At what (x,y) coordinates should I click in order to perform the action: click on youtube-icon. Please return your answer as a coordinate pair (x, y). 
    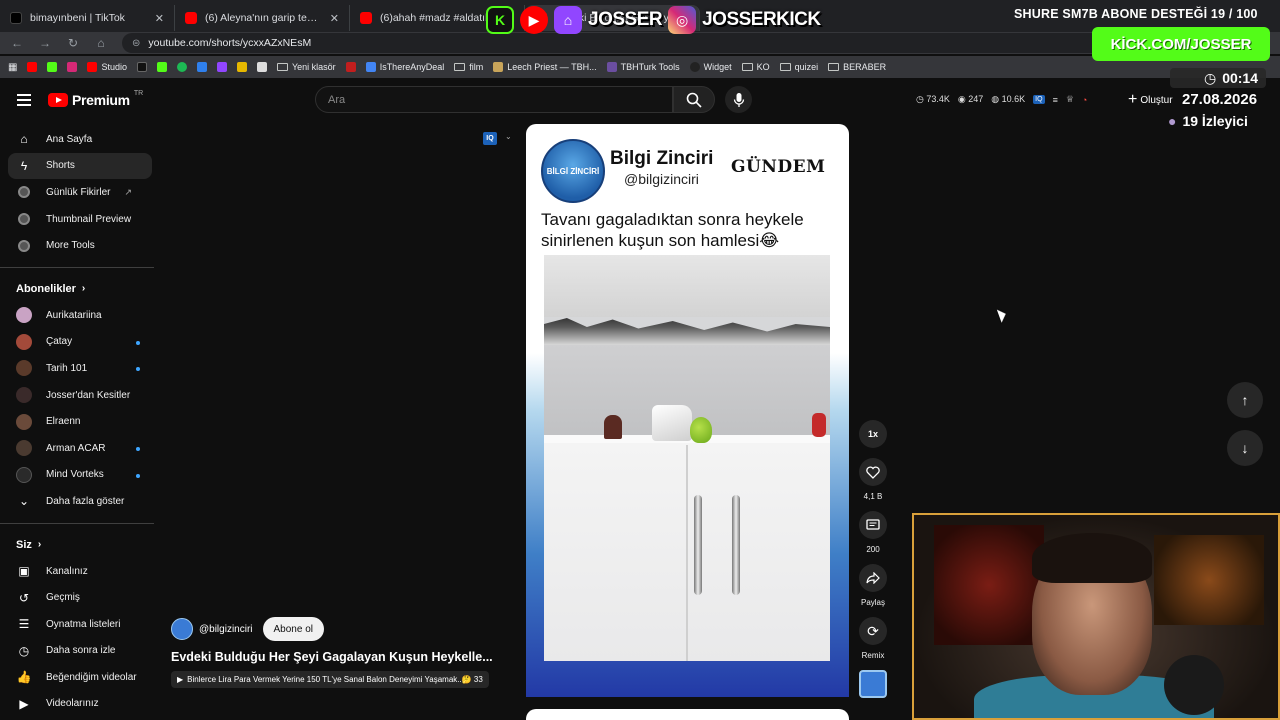
    Looking at the image, I should click on (191, 18).